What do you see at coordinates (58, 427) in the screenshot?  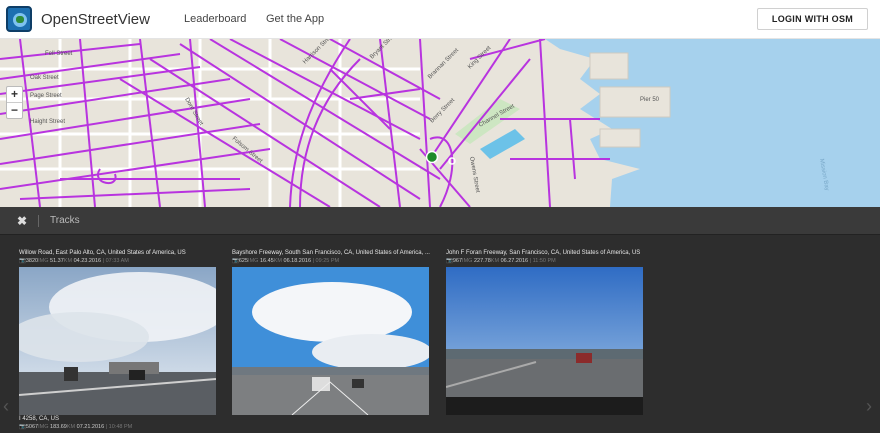 I see `track-distance: 183.69` at bounding box center [58, 427].